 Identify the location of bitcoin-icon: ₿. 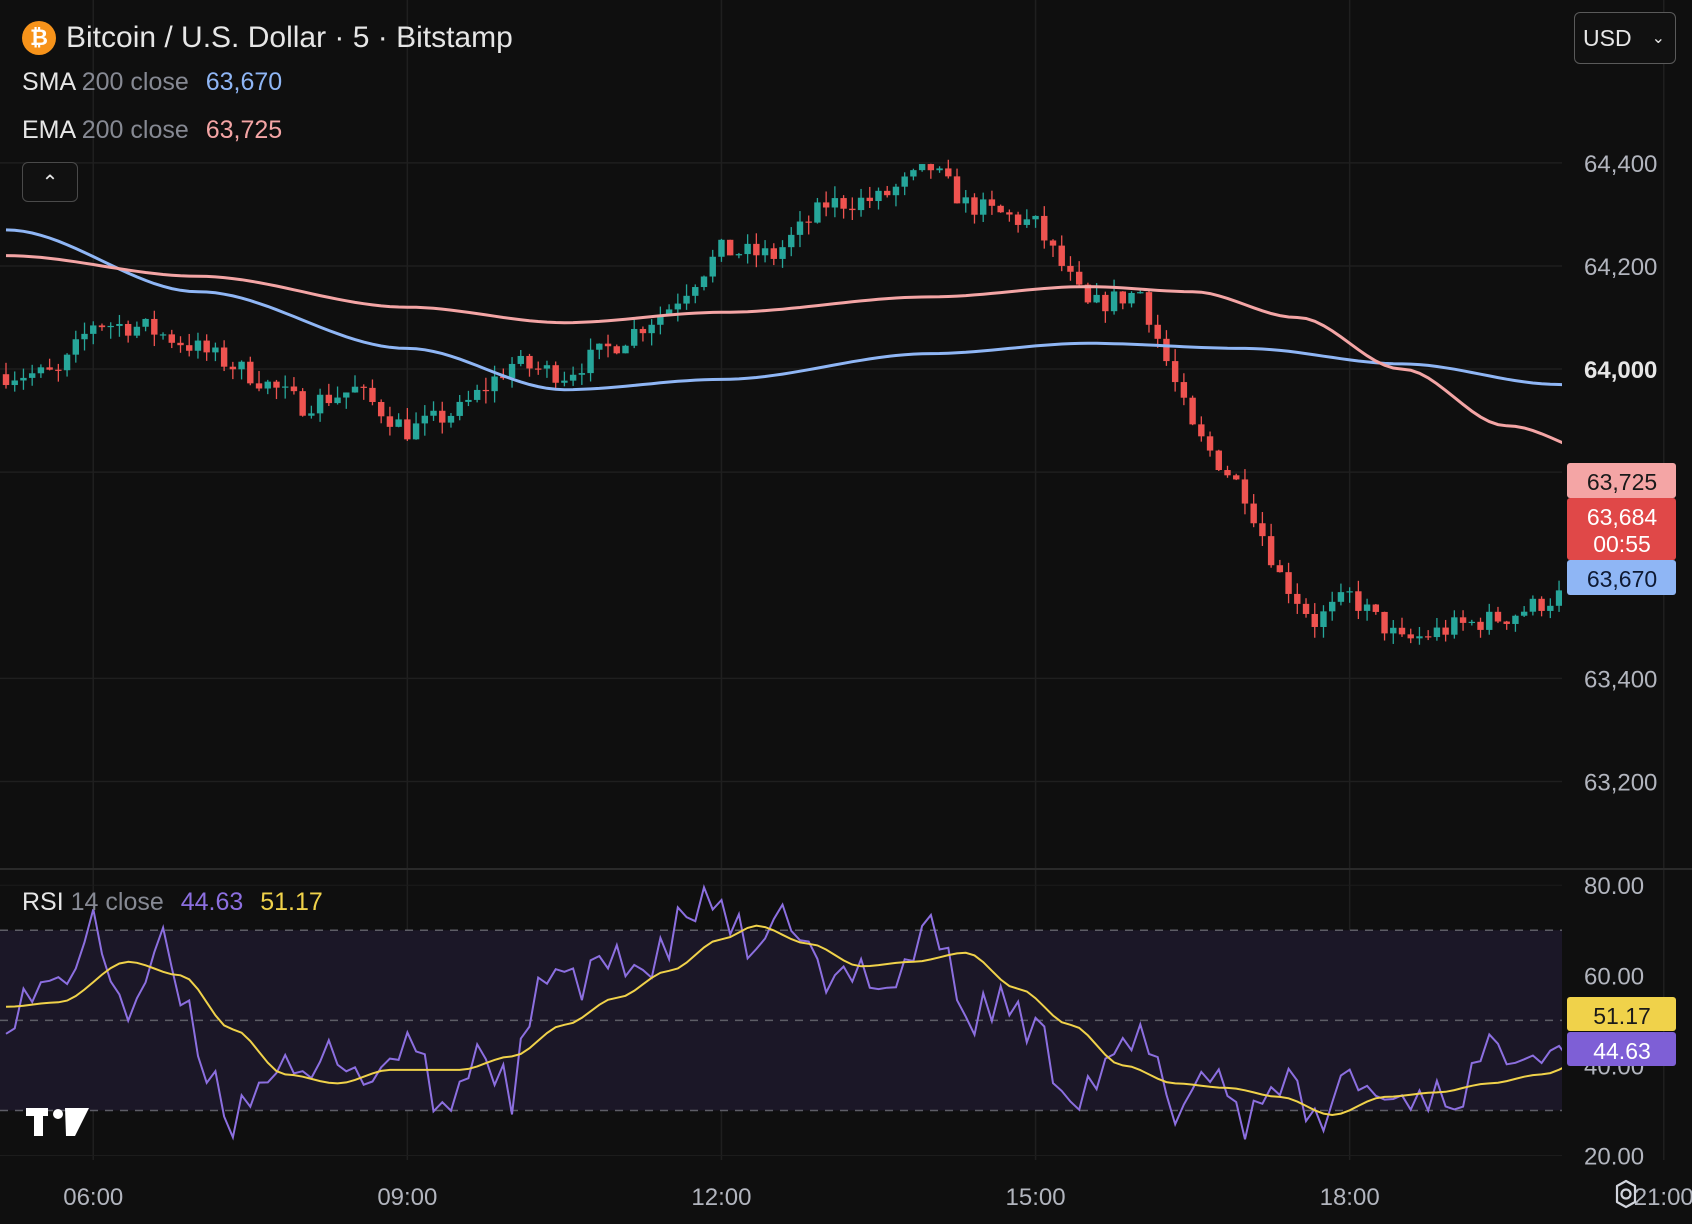
(39, 38).